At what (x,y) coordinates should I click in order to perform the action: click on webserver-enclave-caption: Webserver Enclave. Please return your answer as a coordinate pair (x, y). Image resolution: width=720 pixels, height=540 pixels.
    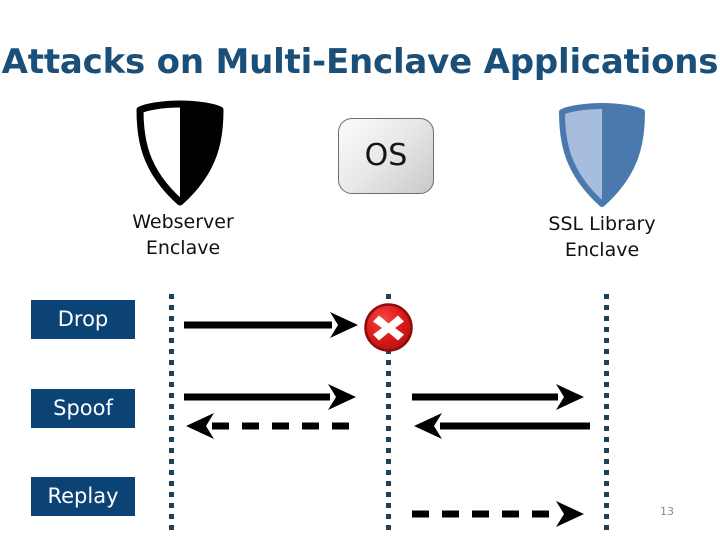
    Looking at the image, I should click on (183, 235).